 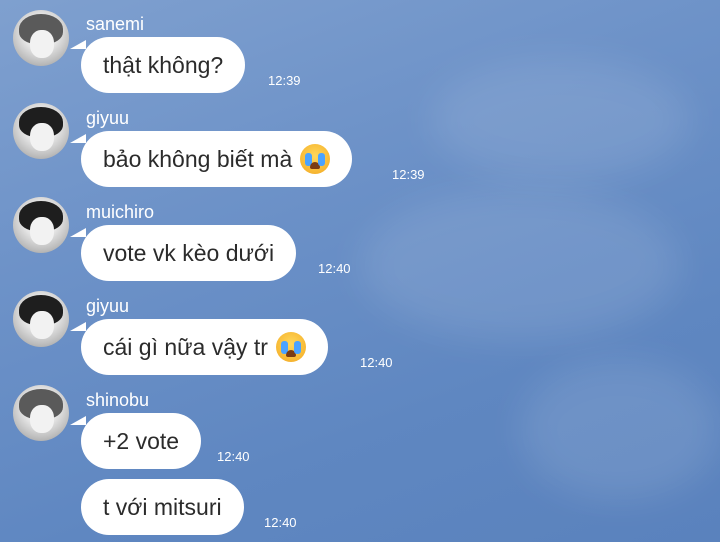 I want to click on message-bubble: bảo không biết mà, so click(x=217, y=159).